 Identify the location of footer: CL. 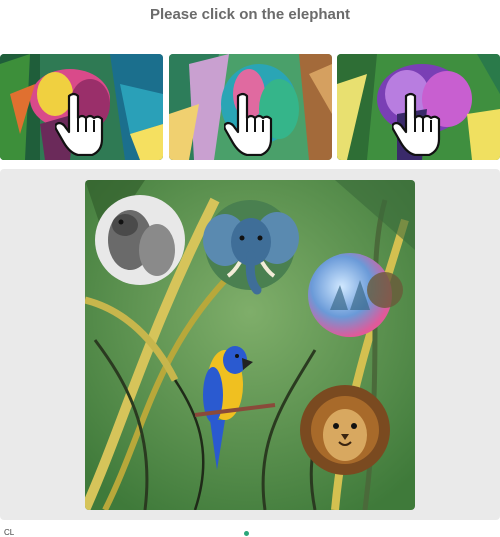
(250, 531).